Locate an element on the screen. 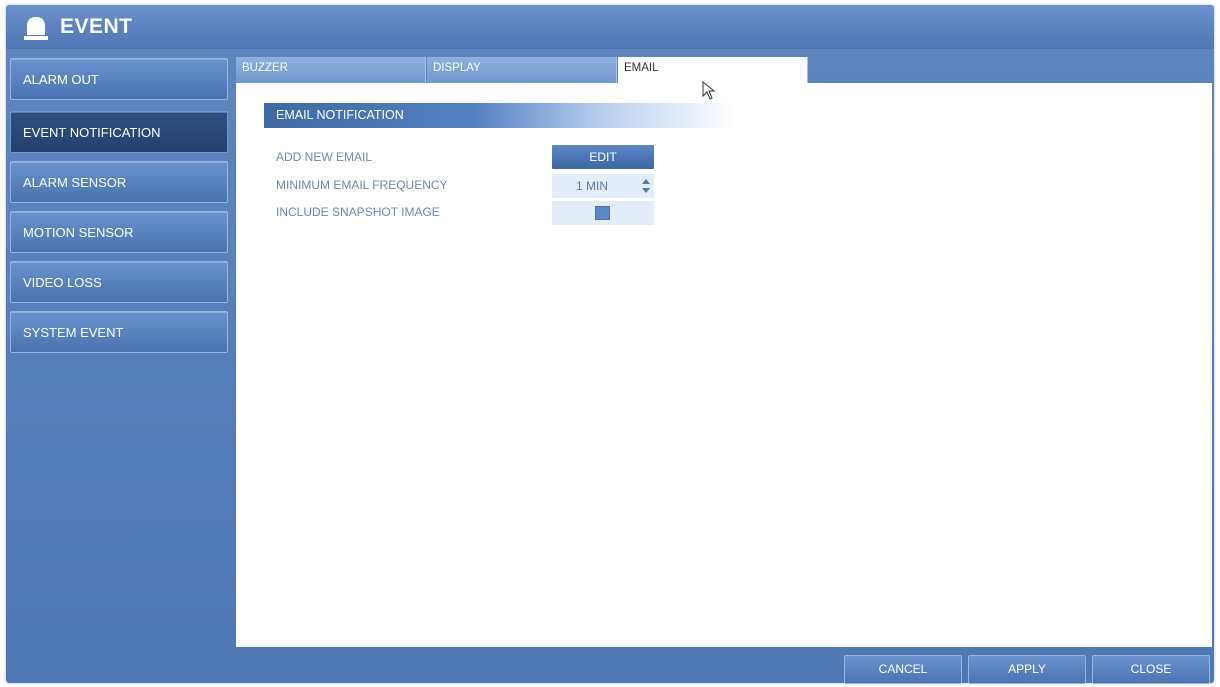  section-header-email-notification: EMAIL NOTIFICATION is located at coordinates (499, 115).